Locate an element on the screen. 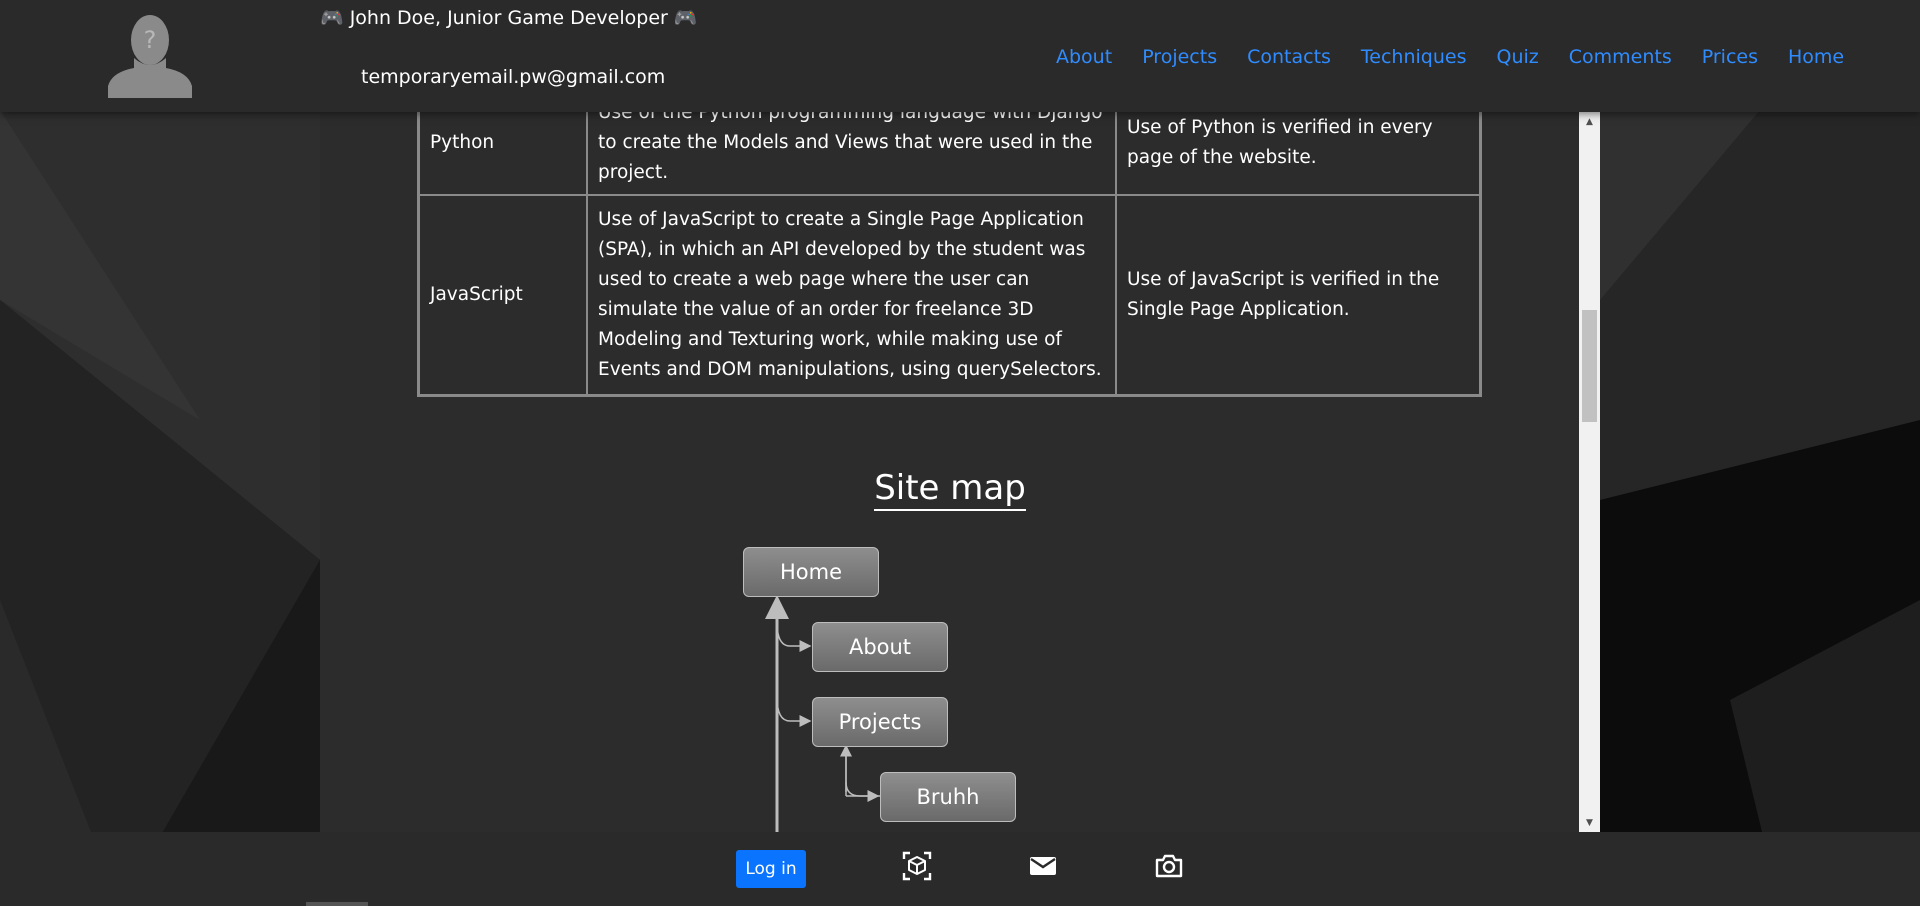 The image size is (1920, 906). nav-link-prices: Prices is located at coordinates (1730, 57).